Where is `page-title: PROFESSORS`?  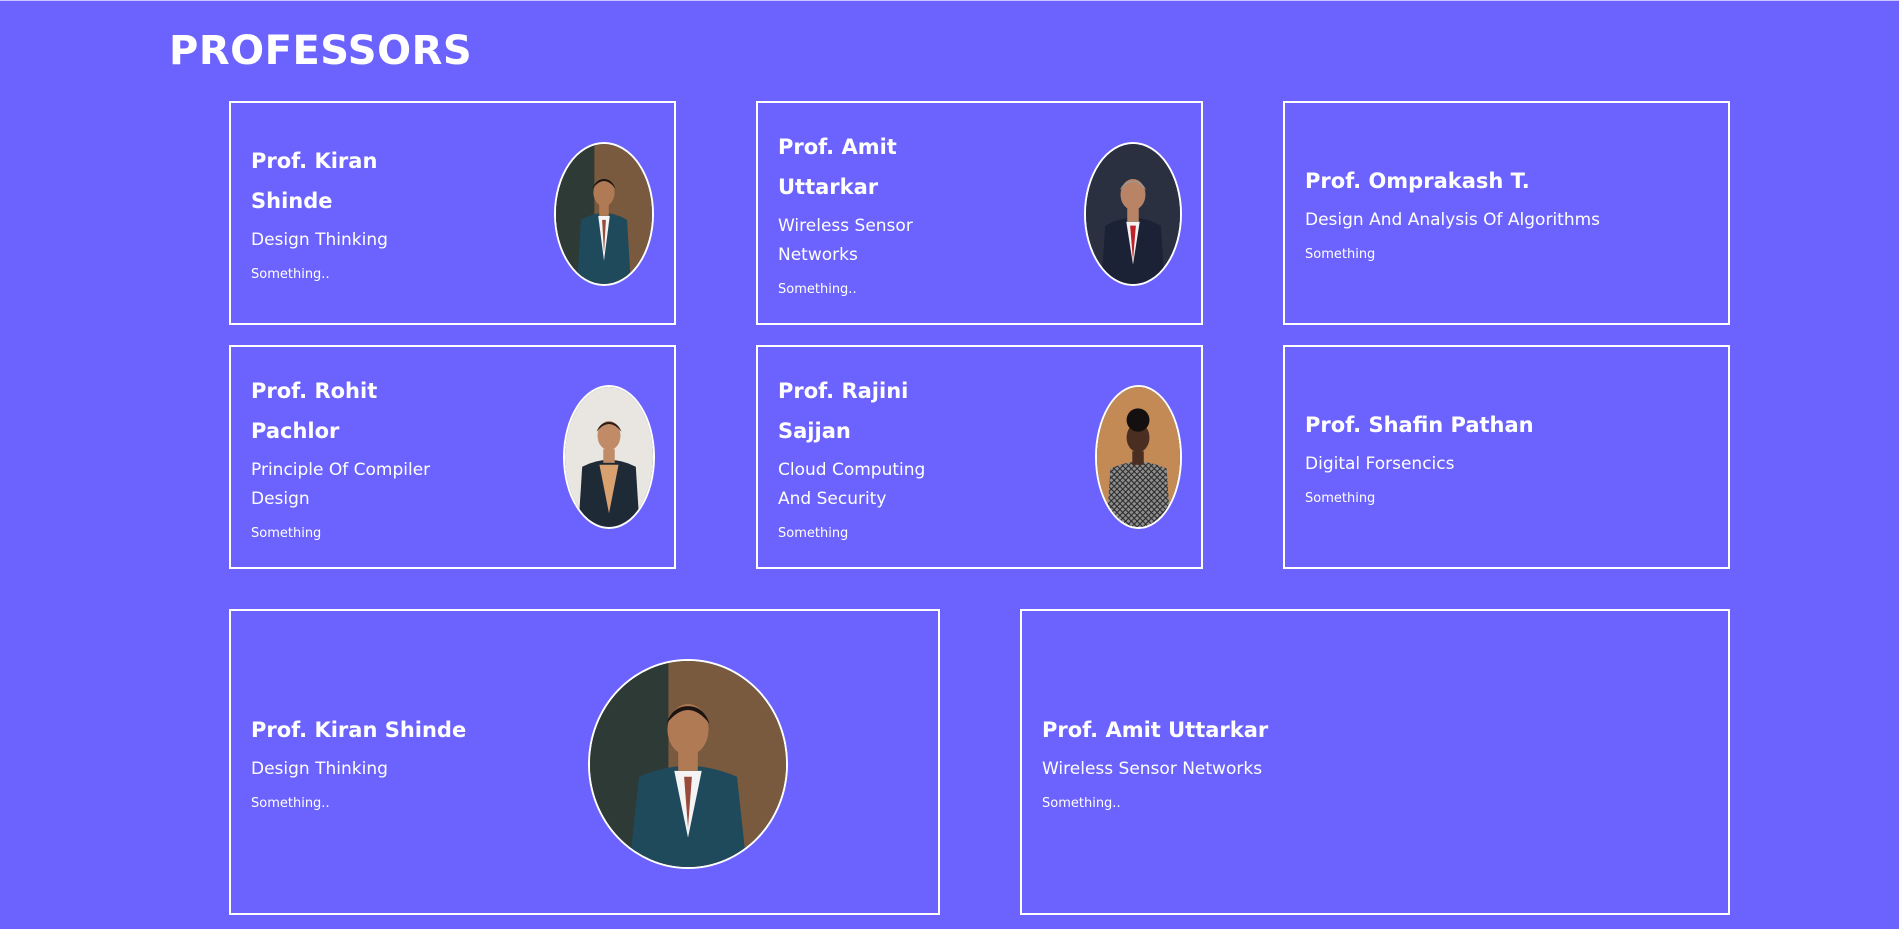
page-title: PROFESSORS is located at coordinates (321, 51).